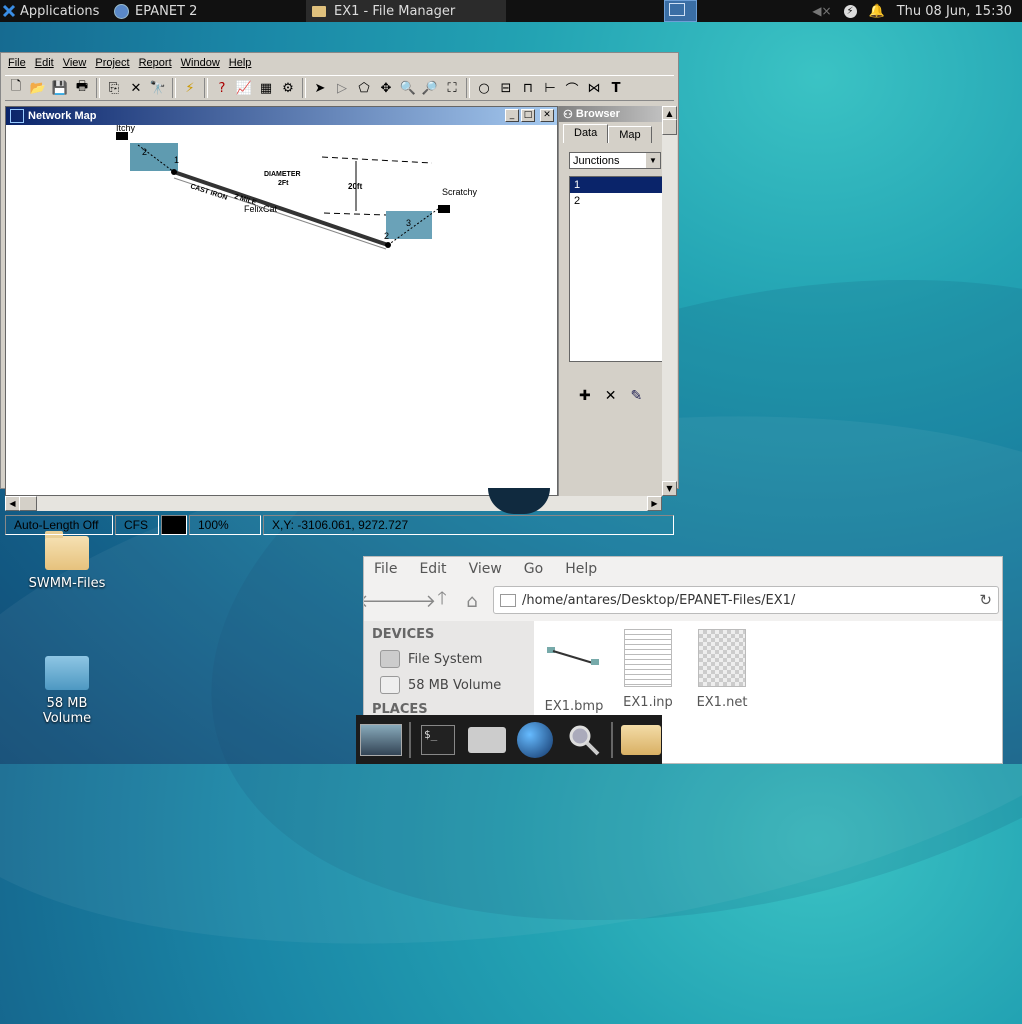 This screenshot has width=1022, height=1024. What do you see at coordinates (985, 600) in the screenshot?
I see `reload-icon: ↻` at bounding box center [985, 600].